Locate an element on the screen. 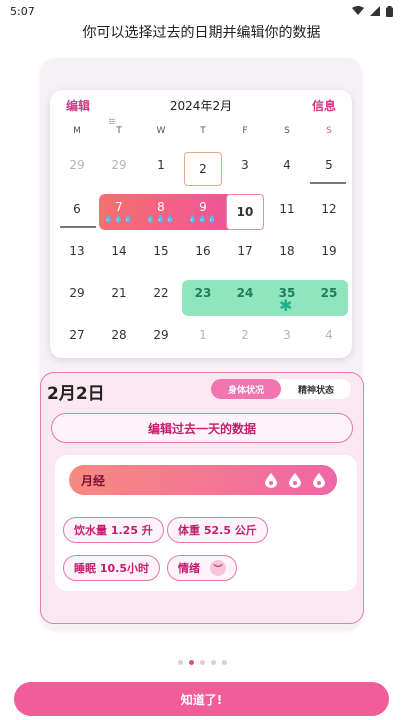  period-bar: 月经 is located at coordinates (203, 480).